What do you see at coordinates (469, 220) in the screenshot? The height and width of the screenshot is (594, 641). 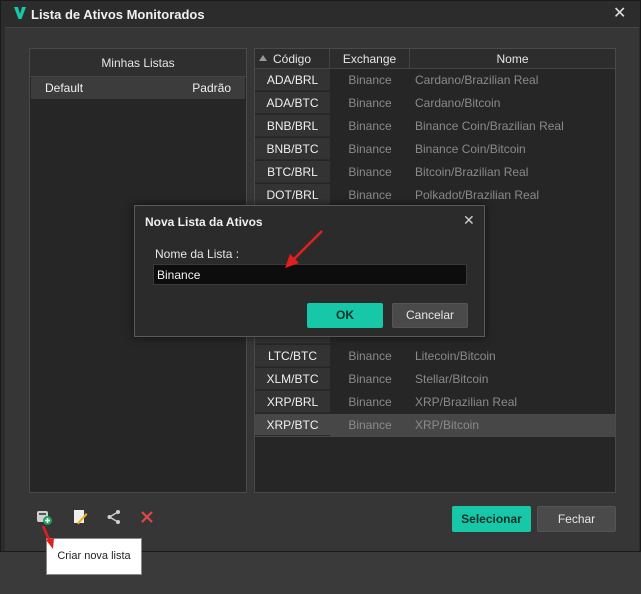 I see `dialog-close-icon: ✕` at bounding box center [469, 220].